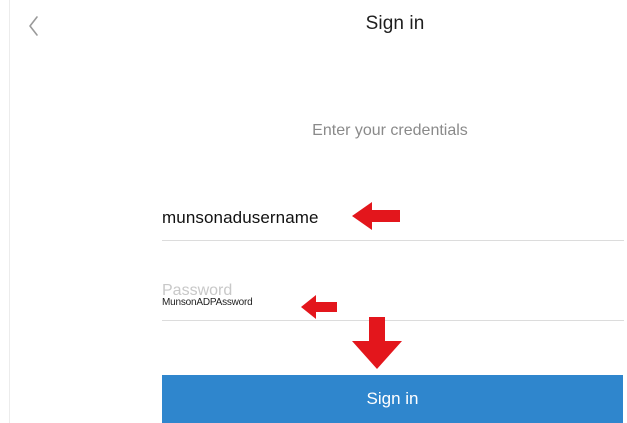 This screenshot has width=627, height=423. I want to click on credentials-subtitle: Enter your credentials, so click(390, 130).